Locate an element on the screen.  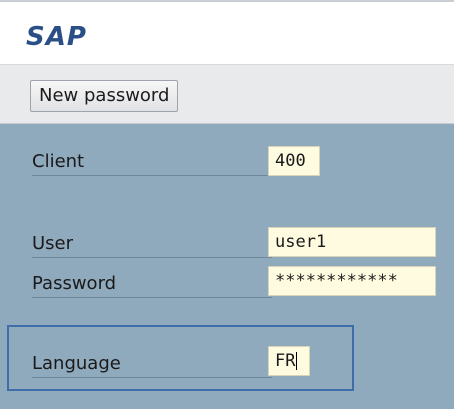
user-label: User is located at coordinates (152, 245).